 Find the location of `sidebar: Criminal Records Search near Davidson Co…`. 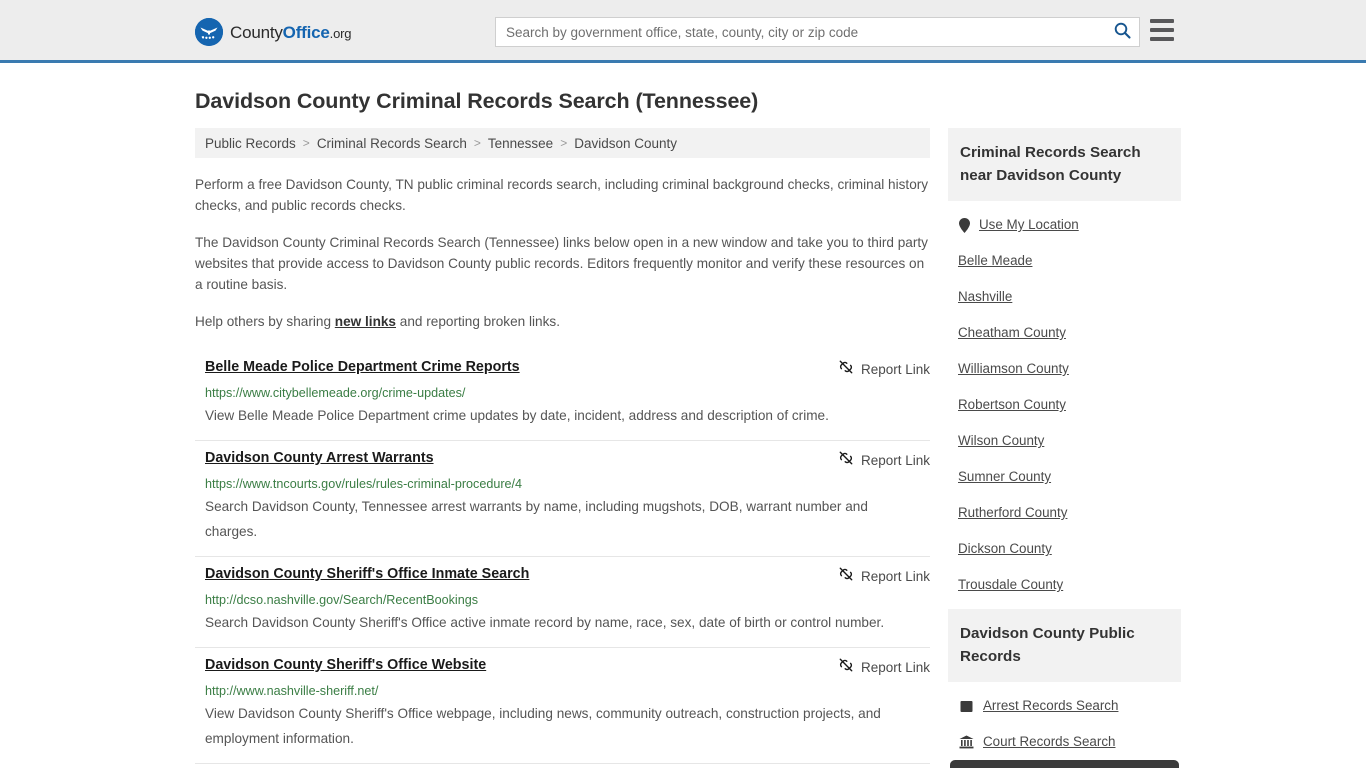

sidebar: Criminal Records Search near Davidson Co… is located at coordinates (1064, 448).